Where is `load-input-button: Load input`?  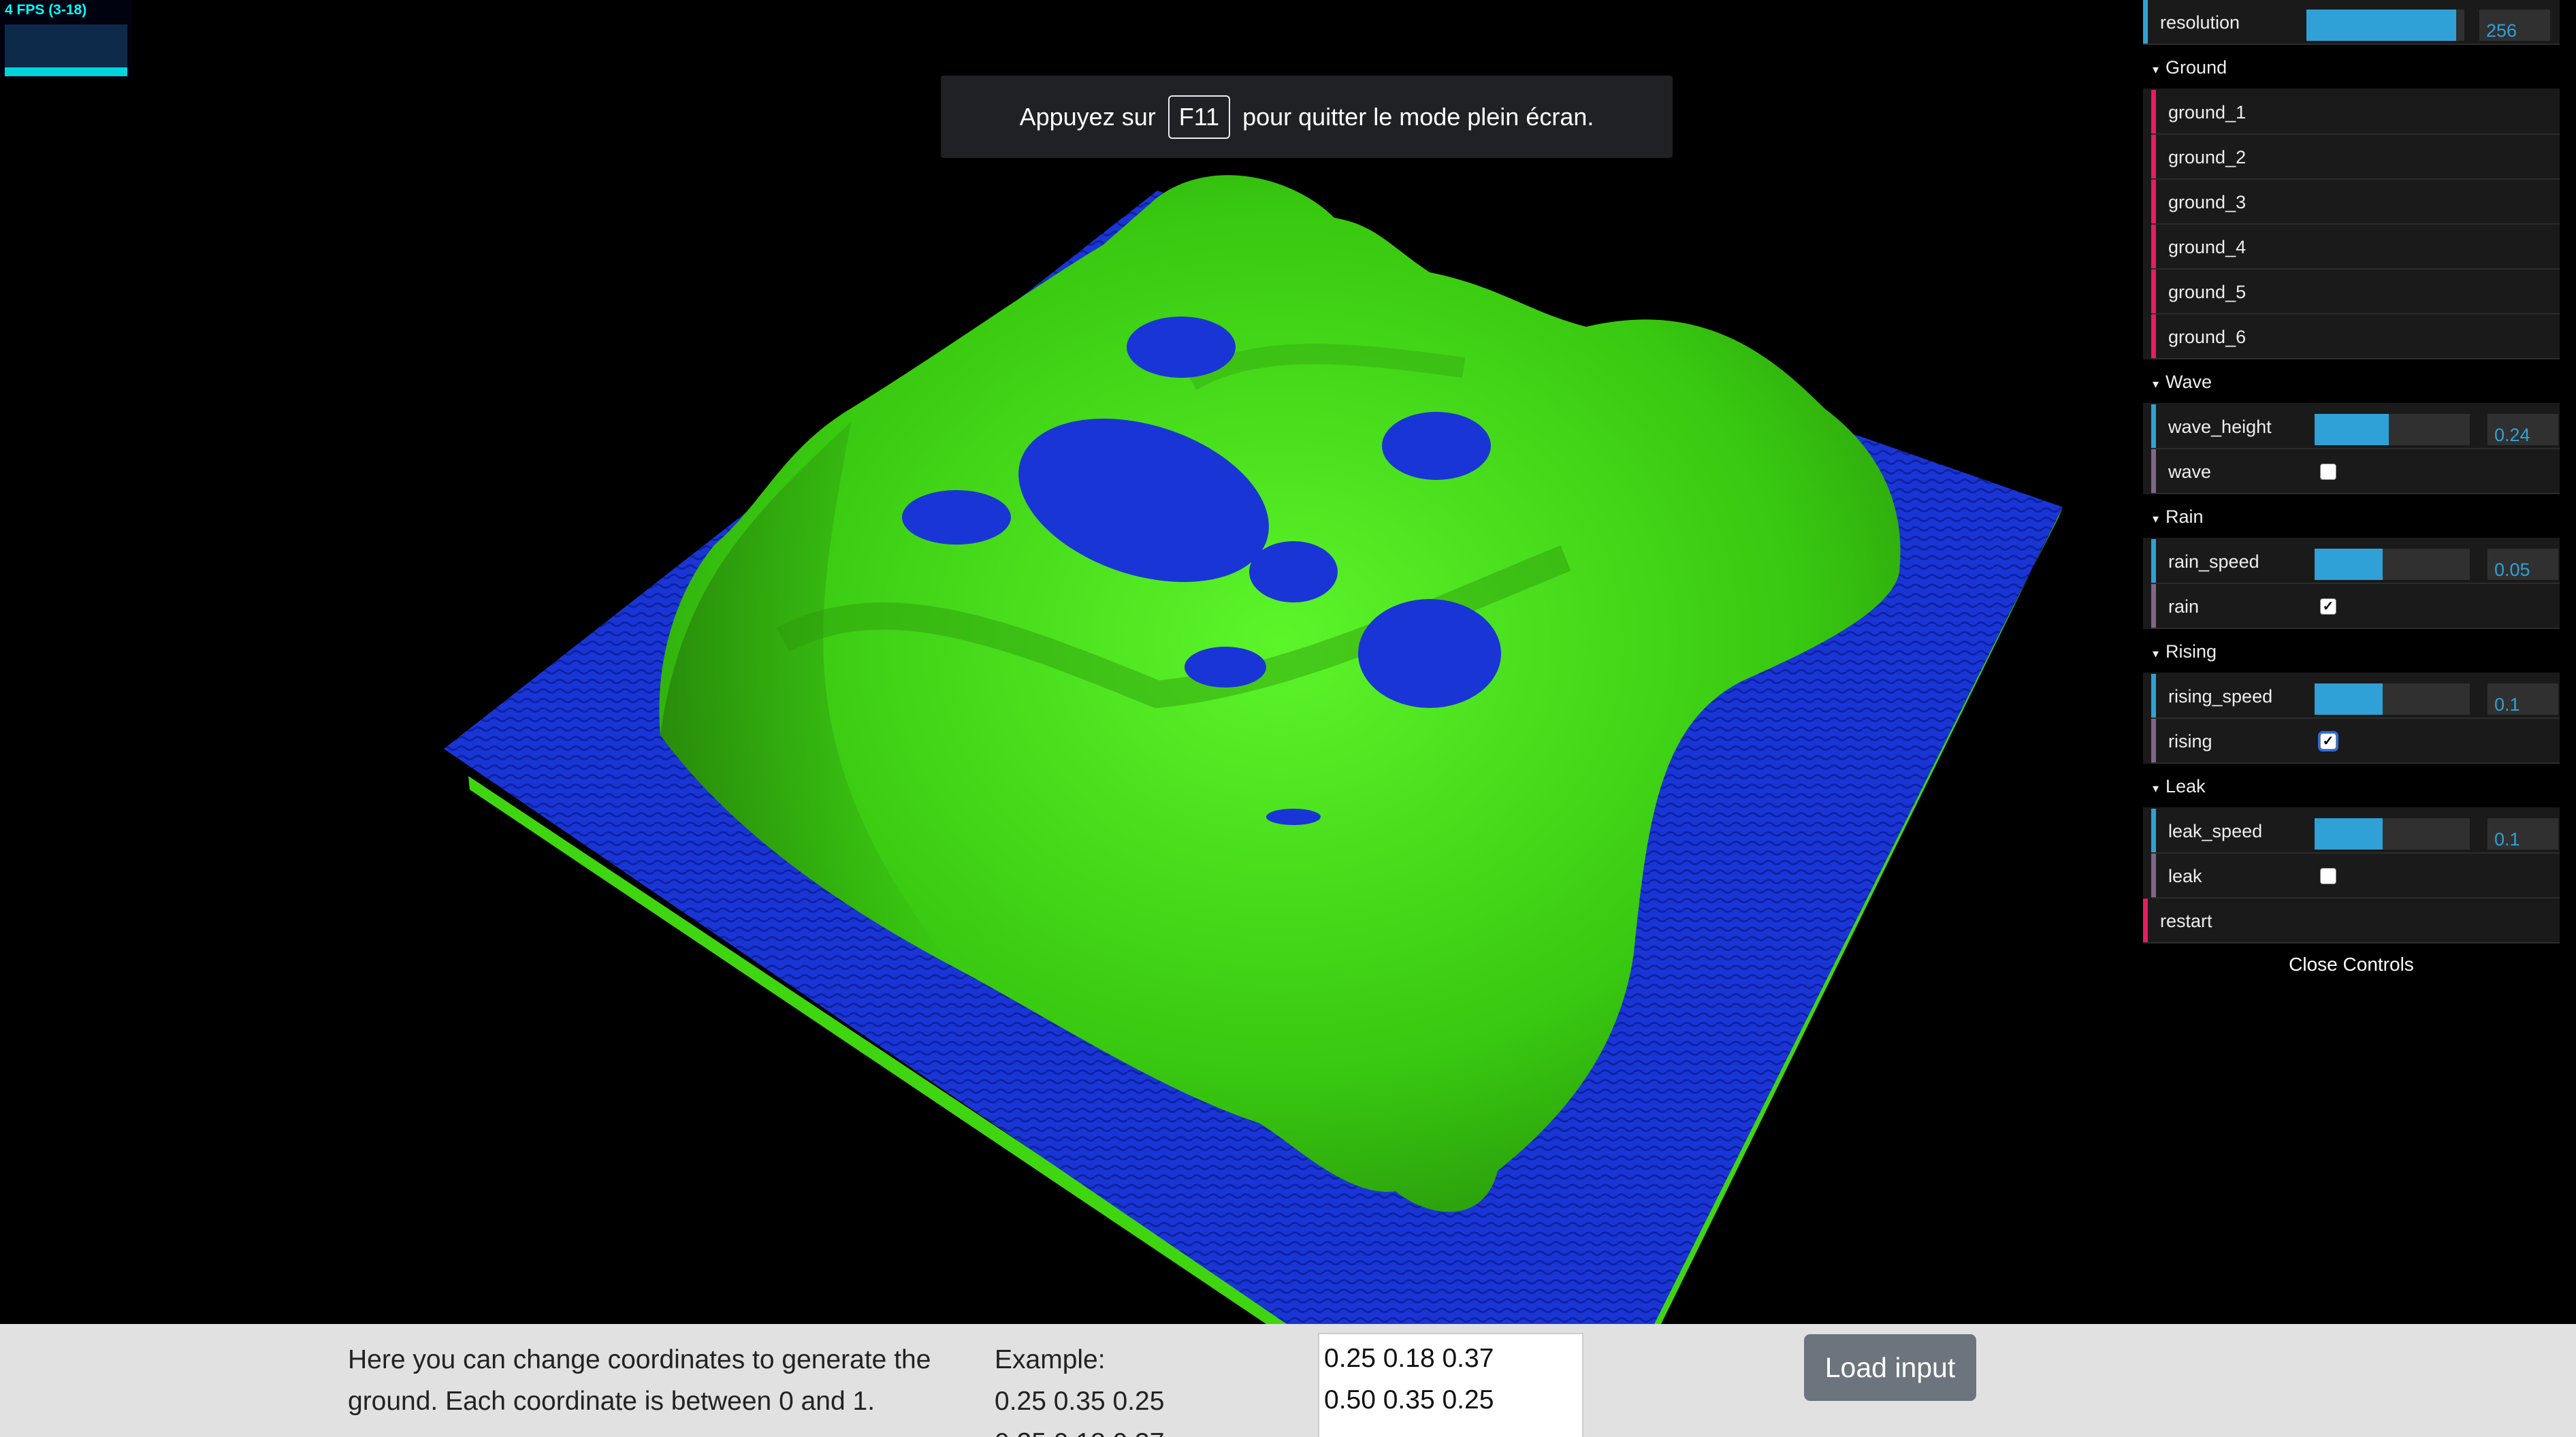 load-input-button: Load input is located at coordinates (1890, 1367).